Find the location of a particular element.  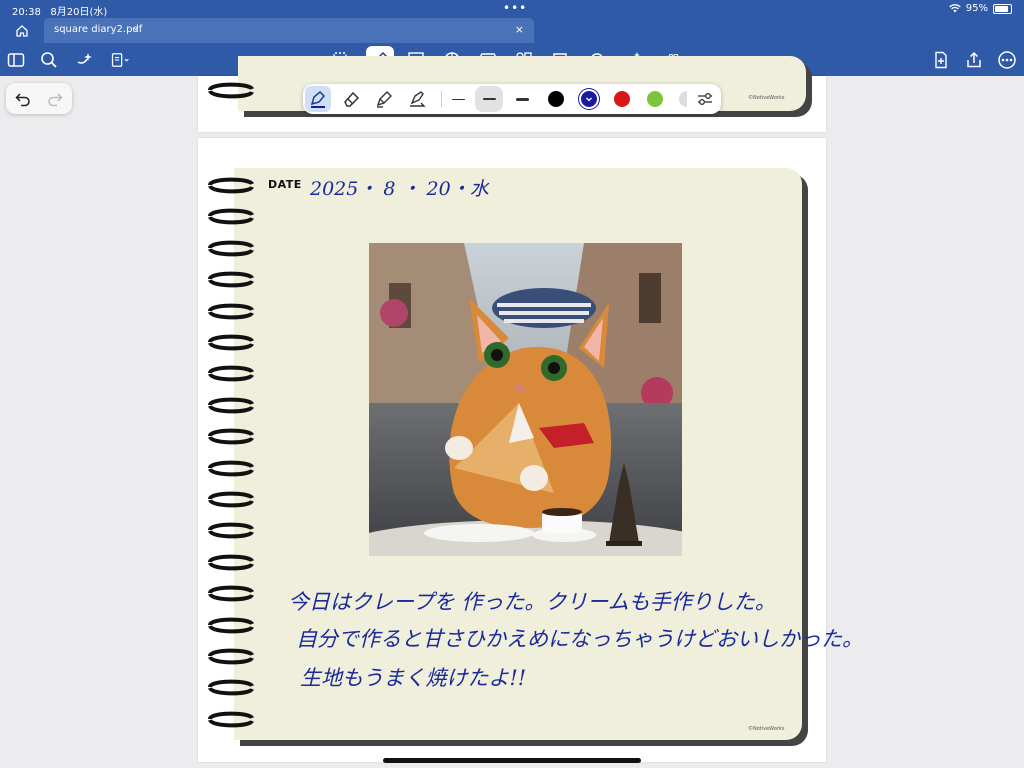

pen-settings-button is located at coordinates (705, 99).